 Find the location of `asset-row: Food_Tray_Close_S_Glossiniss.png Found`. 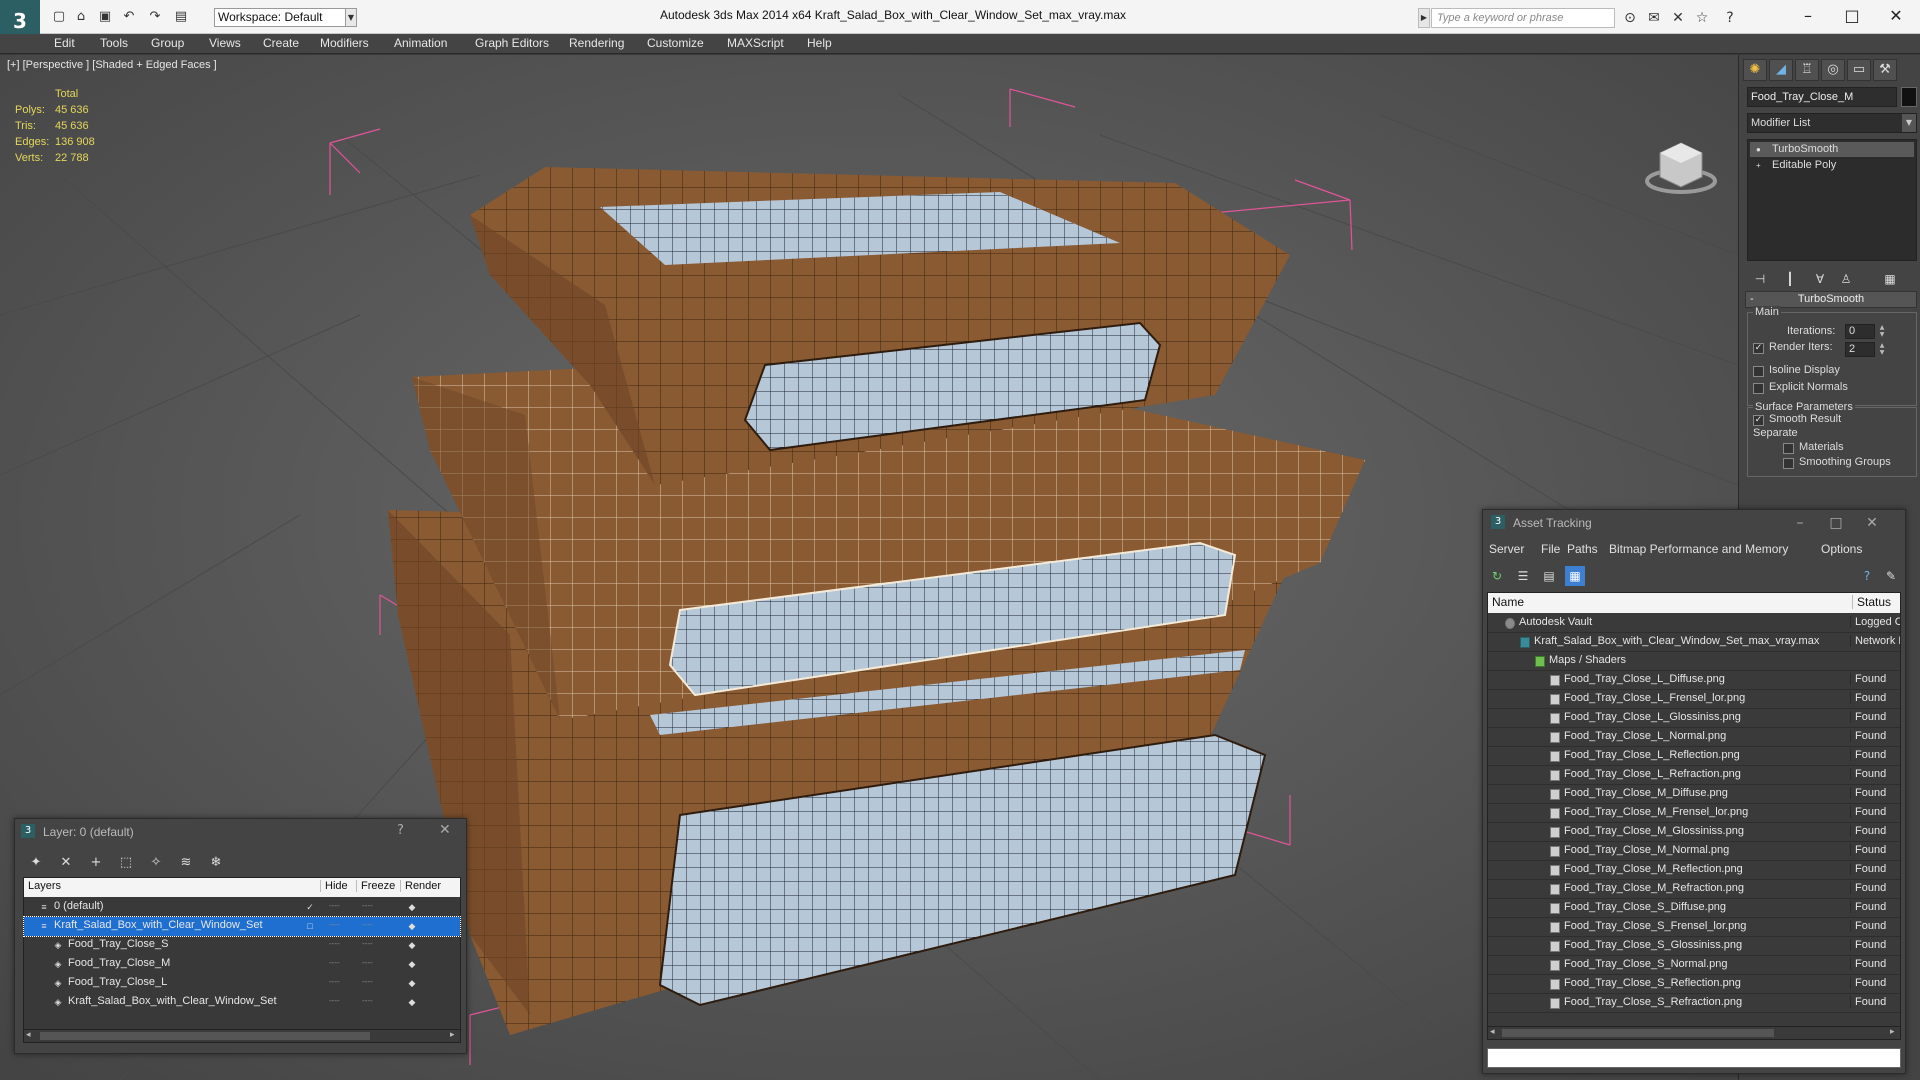

asset-row: Food_Tray_Close_S_Glossiniss.png Found is located at coordinates (1694, 946).